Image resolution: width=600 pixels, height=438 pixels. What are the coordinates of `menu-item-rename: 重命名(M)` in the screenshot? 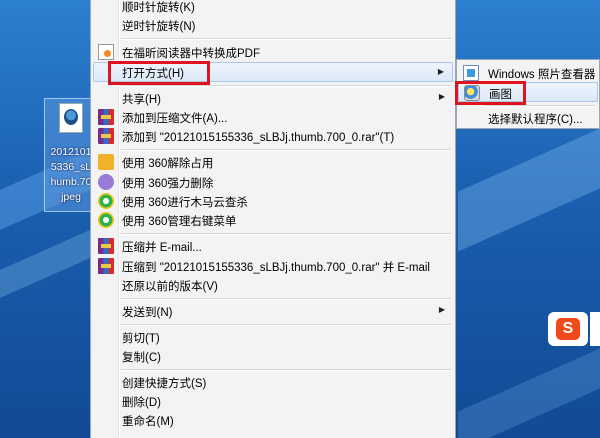 It's located at (273, 420).